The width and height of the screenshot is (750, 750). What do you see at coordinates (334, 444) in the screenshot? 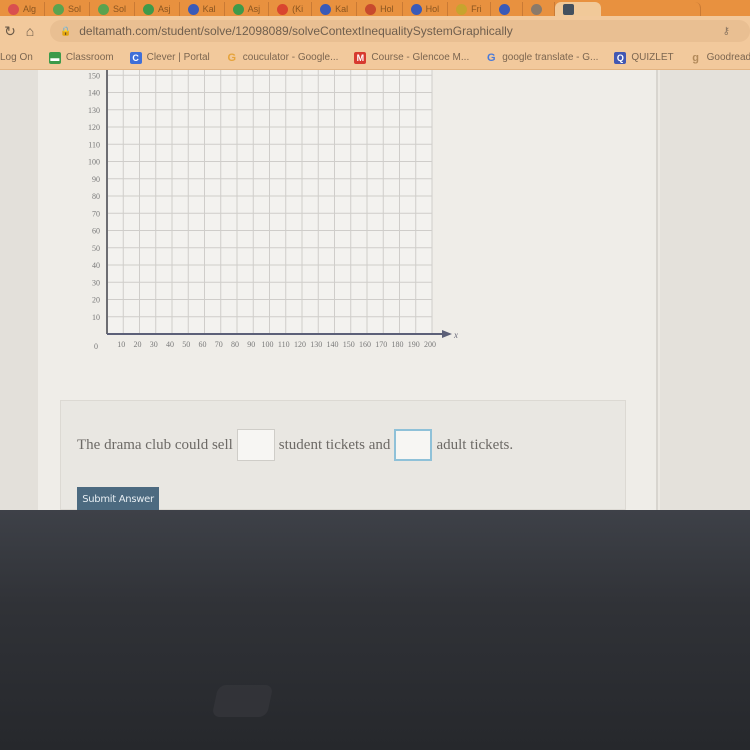
I see `answer-middle: student tickets and` at bounding box center [334, 444].